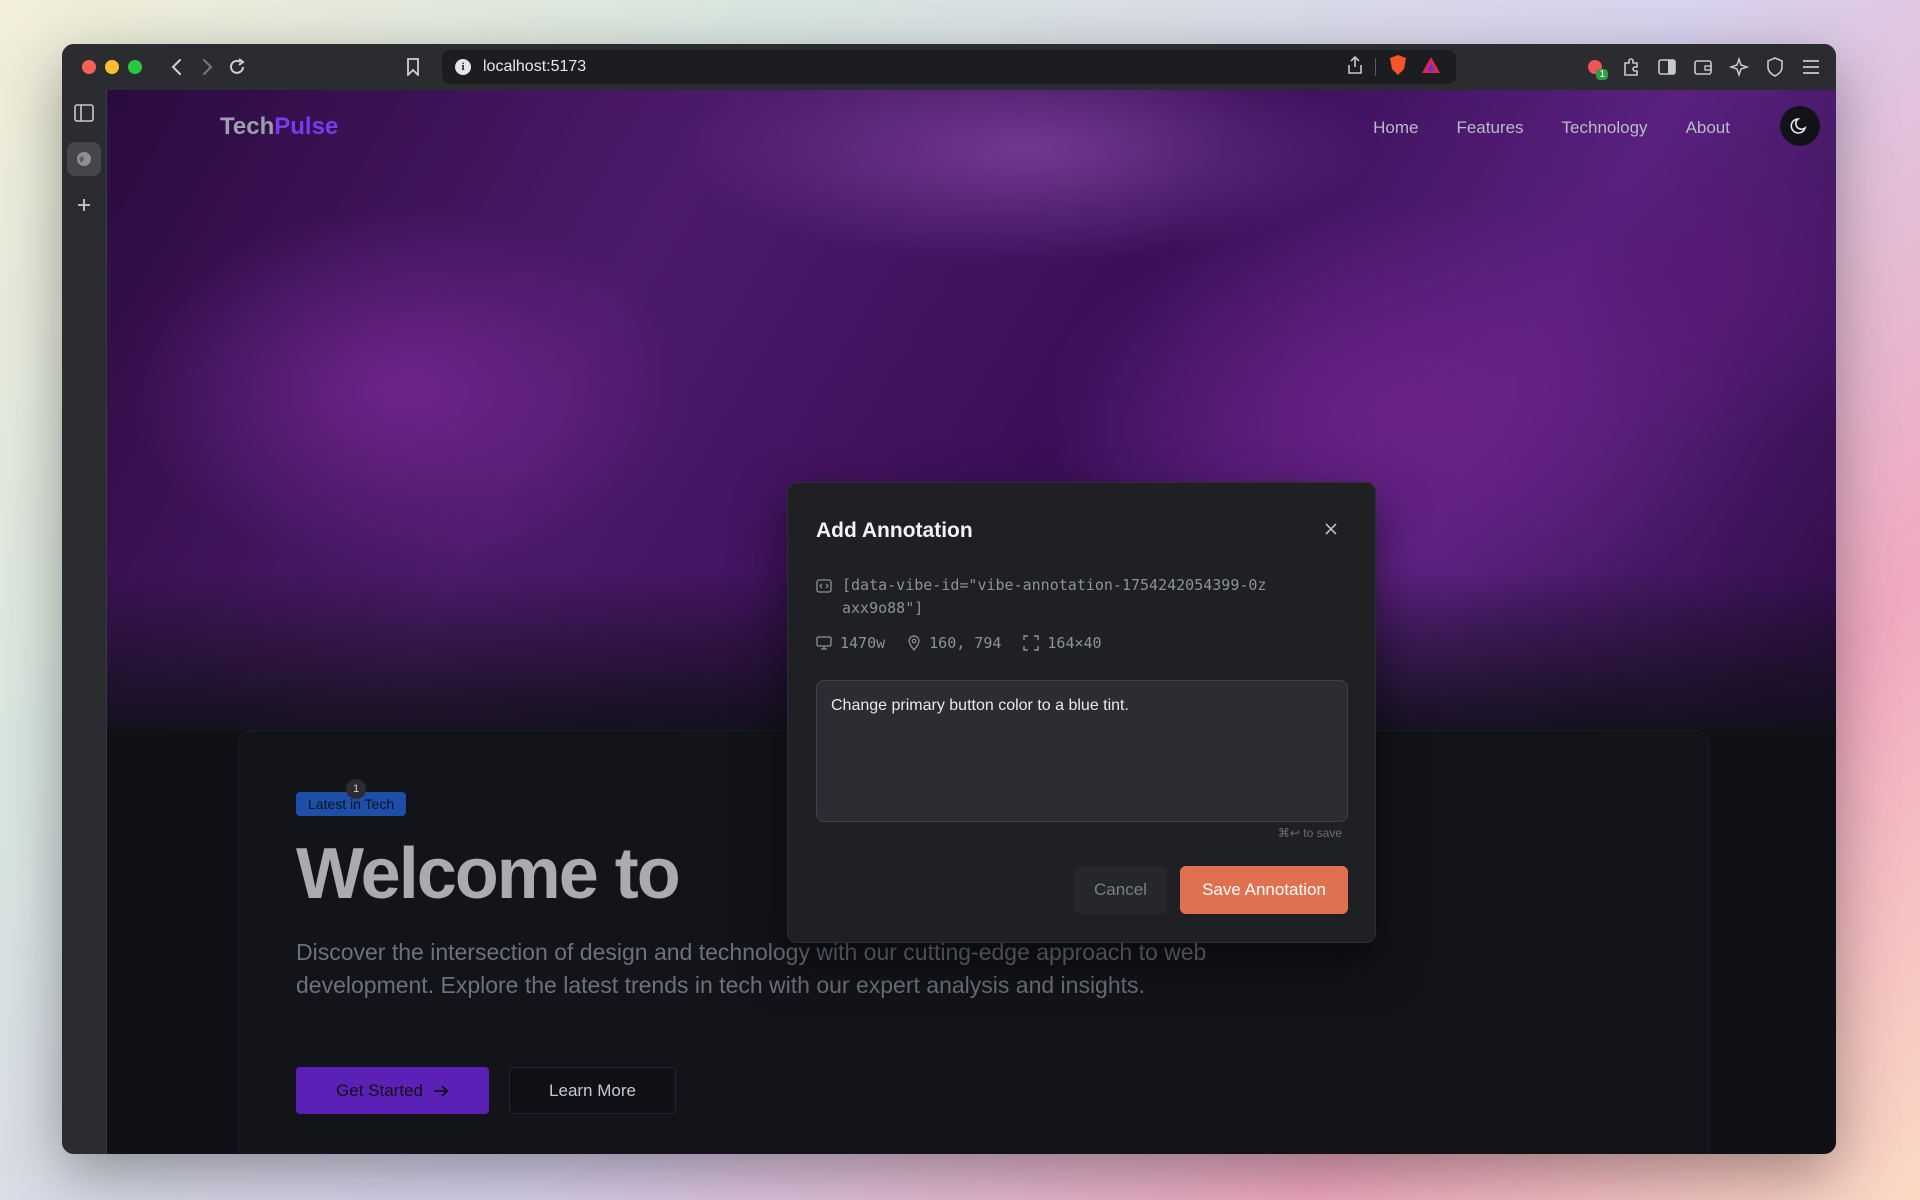  I want to click on nav-link-technology: Technology, so click(1605, 128).